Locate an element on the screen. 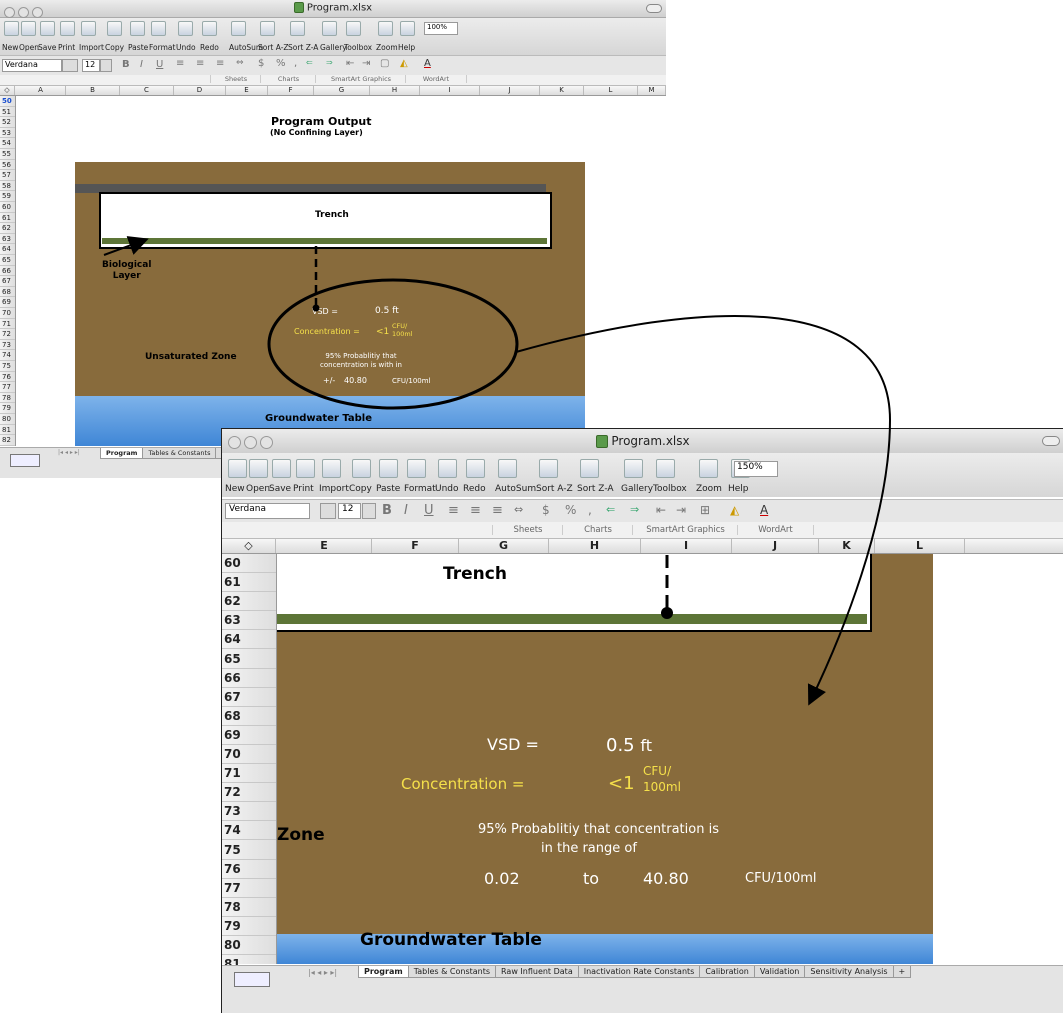 The height and width of the screenshot is (1013, 1063). column-header-k: K is located at coordinates (562, 90).